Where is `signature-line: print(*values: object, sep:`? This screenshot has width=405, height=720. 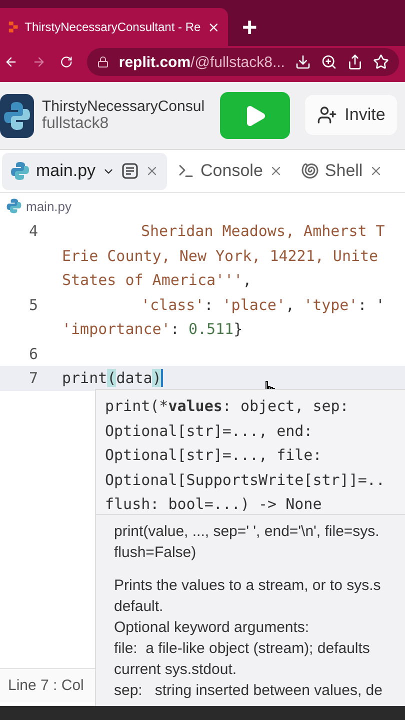
signature-line: print(*values: object, sep: is located at coordinates (227, 406).